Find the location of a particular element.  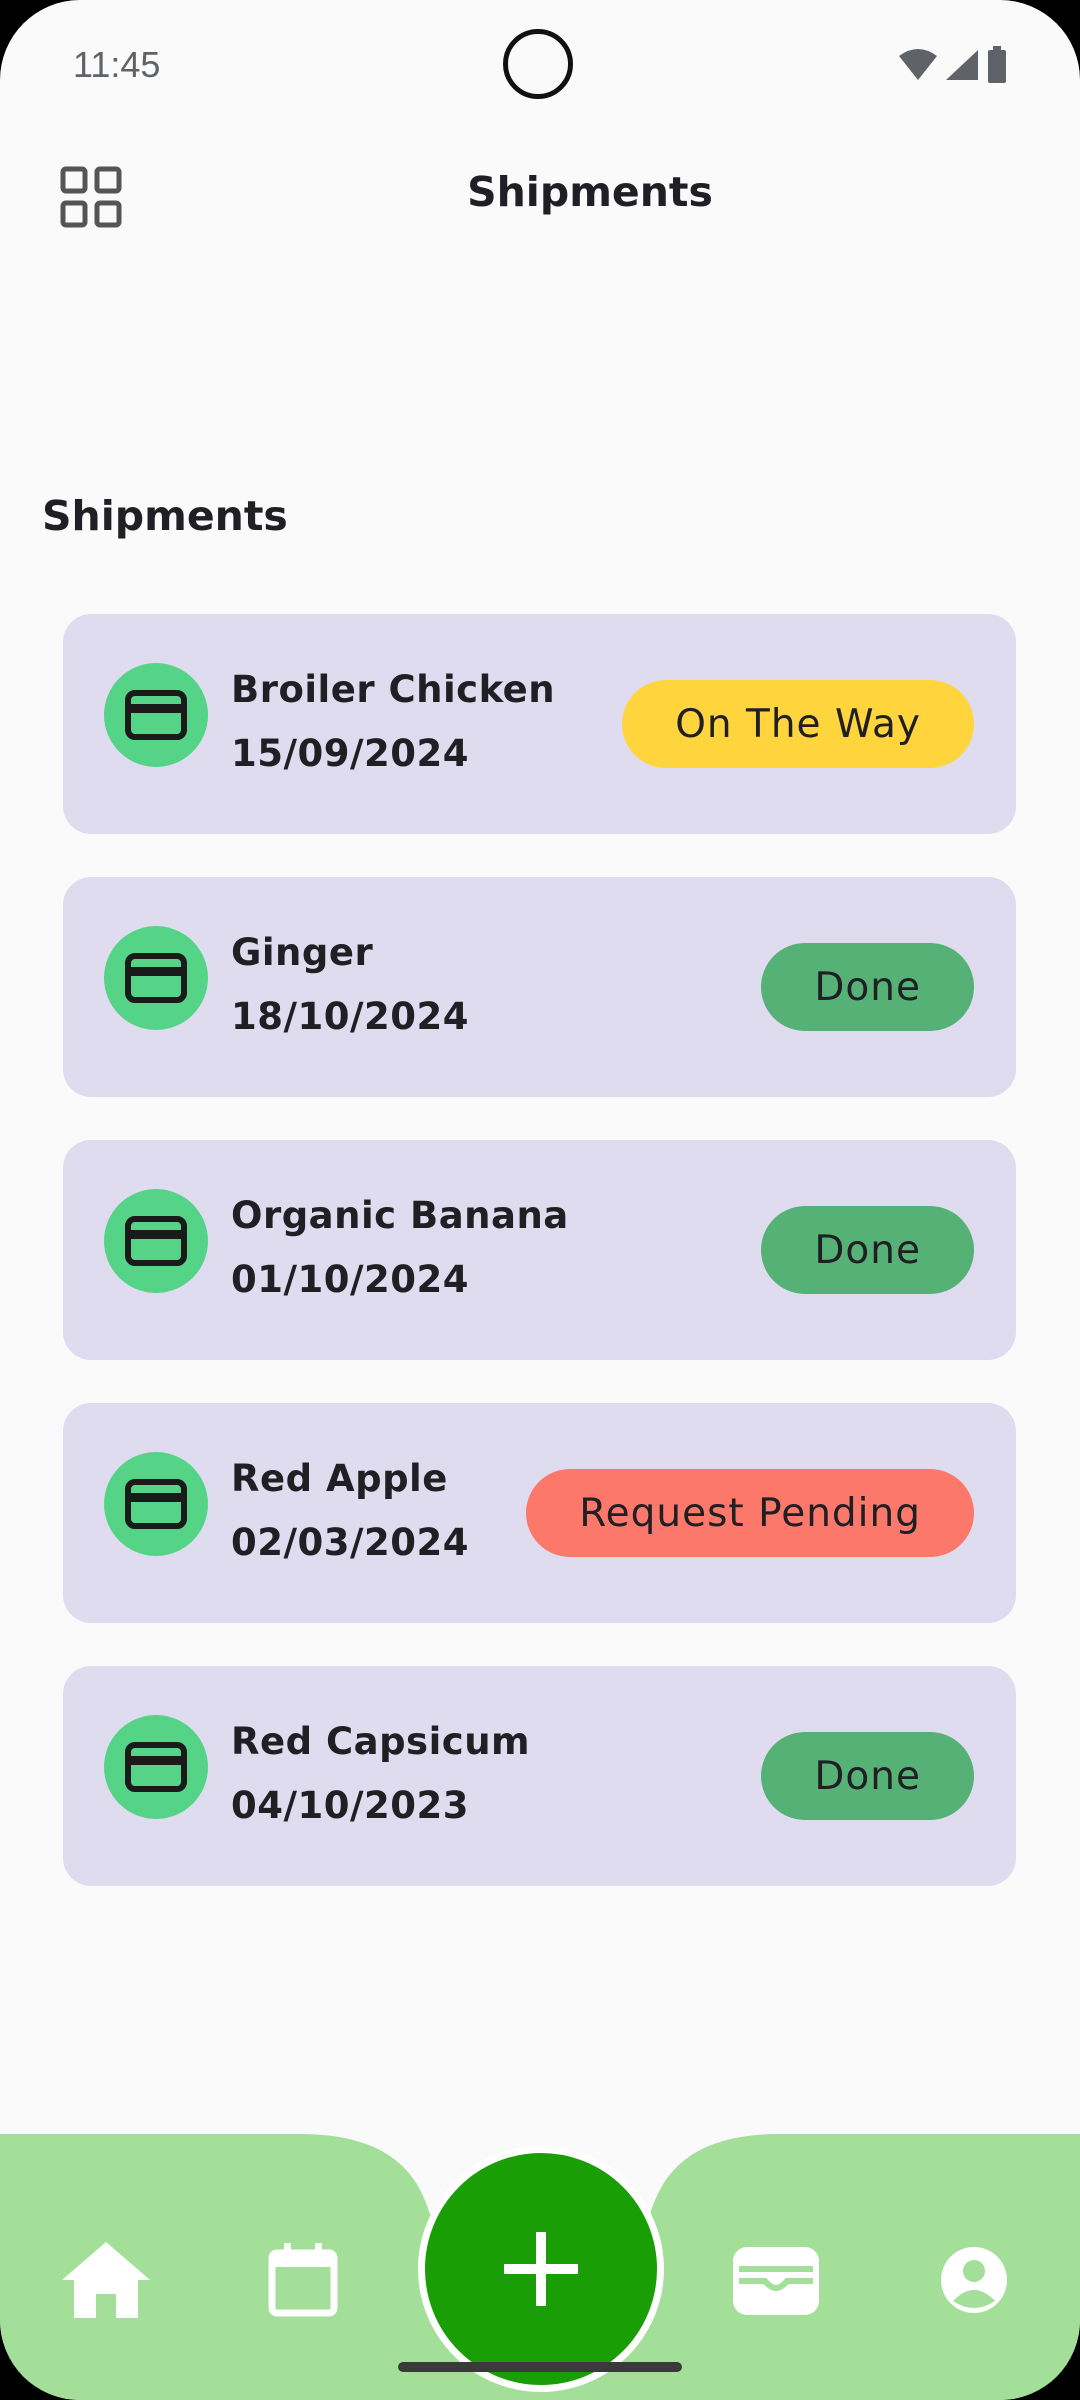

status-bar: 11:45 is located at coordinates (540, 65).